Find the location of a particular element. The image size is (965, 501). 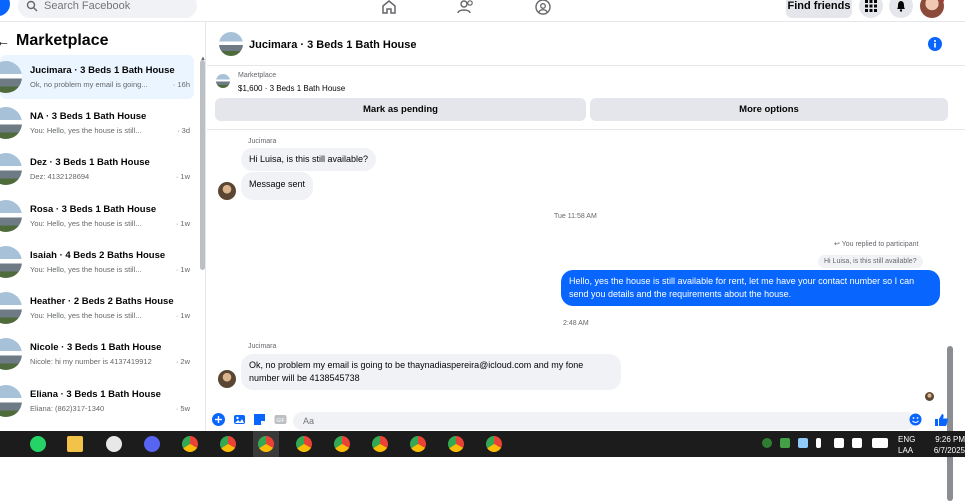

chat-avatar is located at coordinates (231, 44).